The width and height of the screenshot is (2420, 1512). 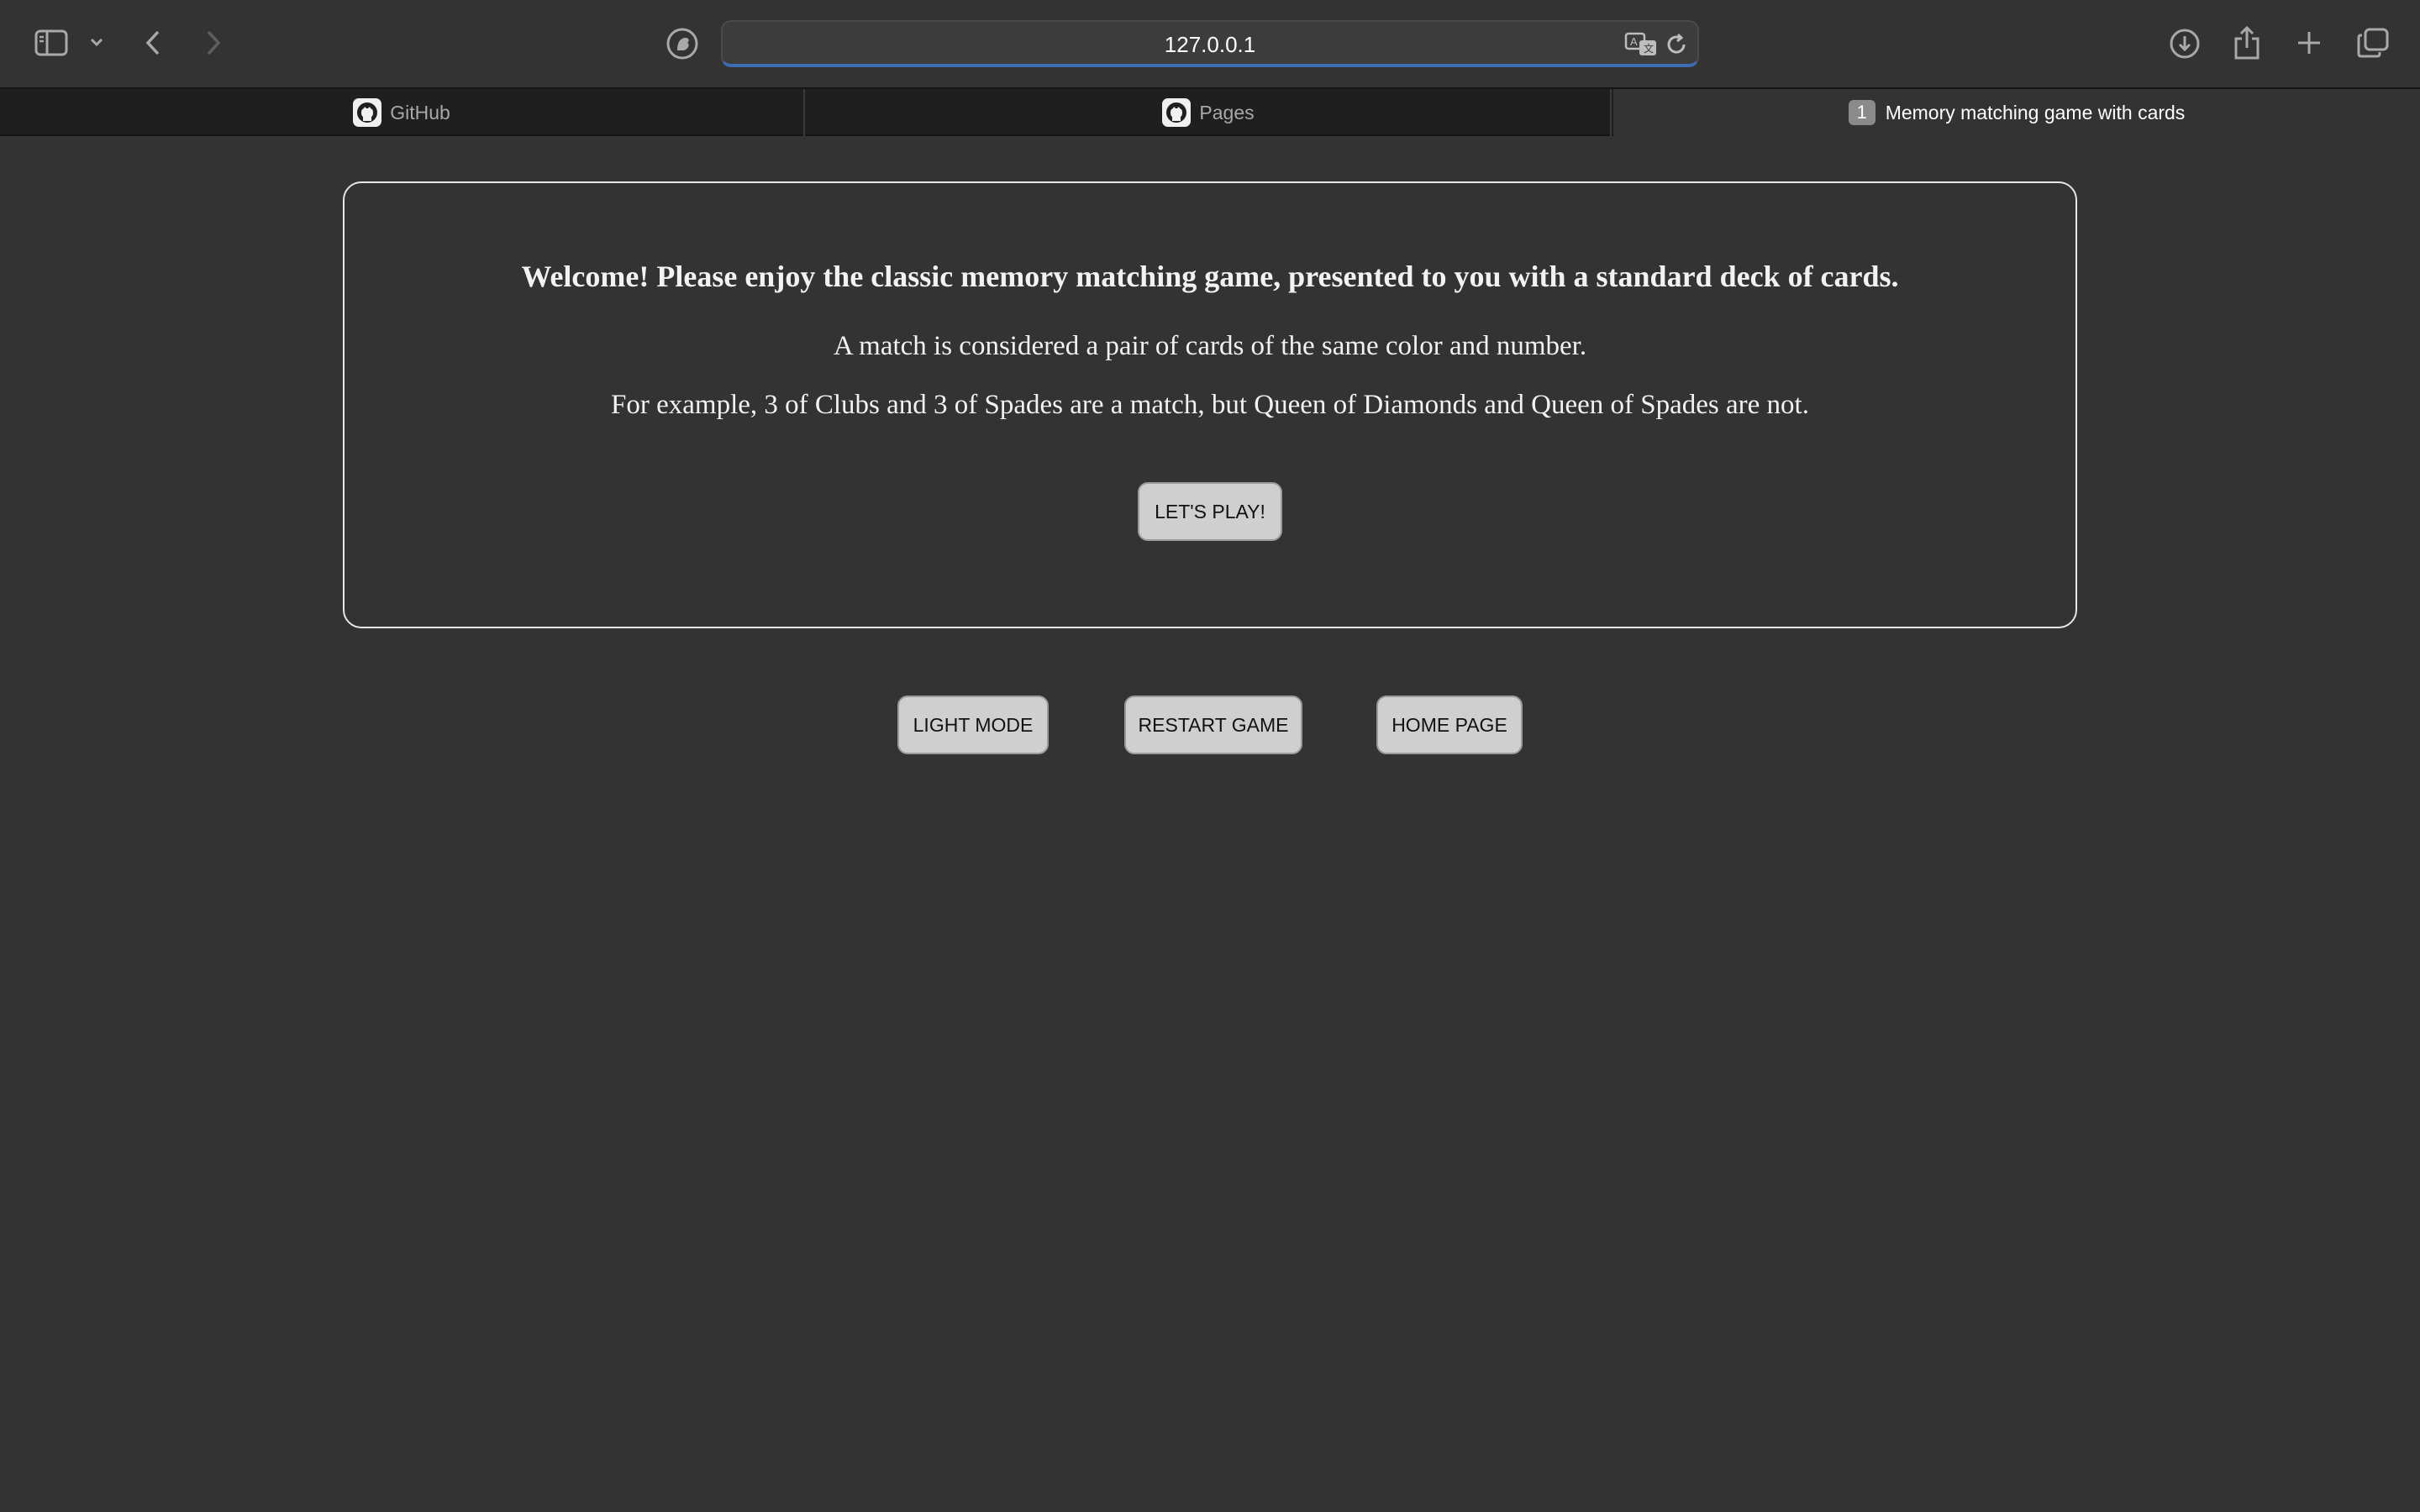 What do you see at coordinates (682, 43) in the screenshot?
I see `duck-shield-icon` at bounding box center [682, 43].